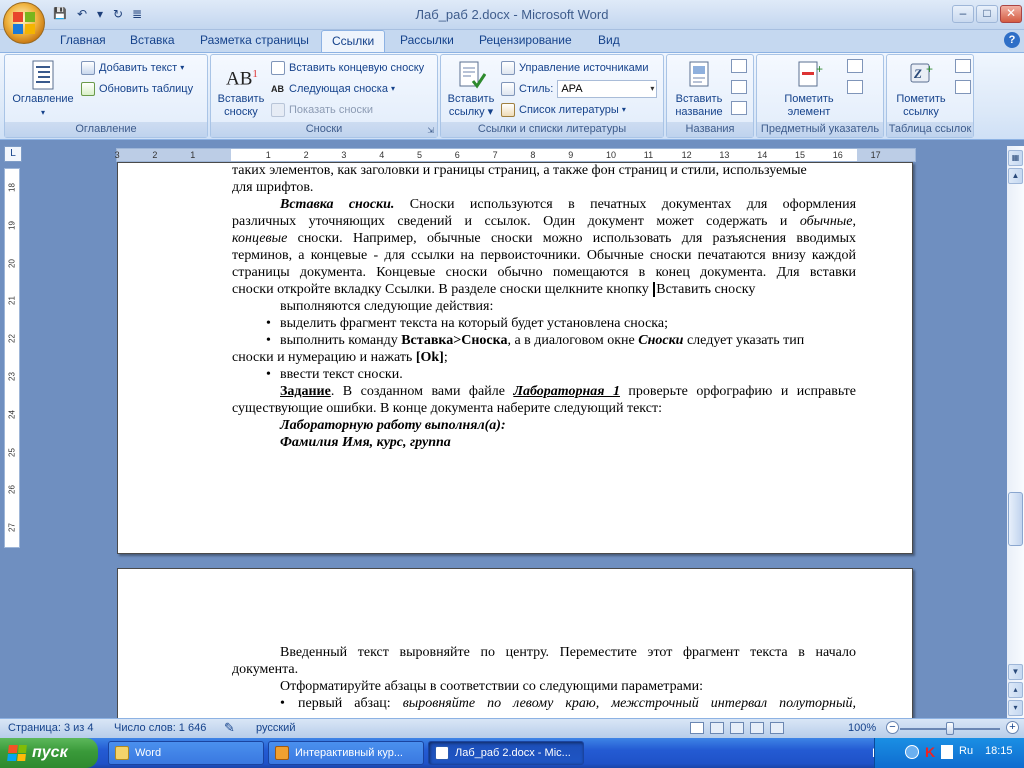 This screenshot has width=1024, height=768. What do you see at coordinates (353, 41) in the screenshot?
I see `tab-references: Ссылки` at bounding box center [353, 41].